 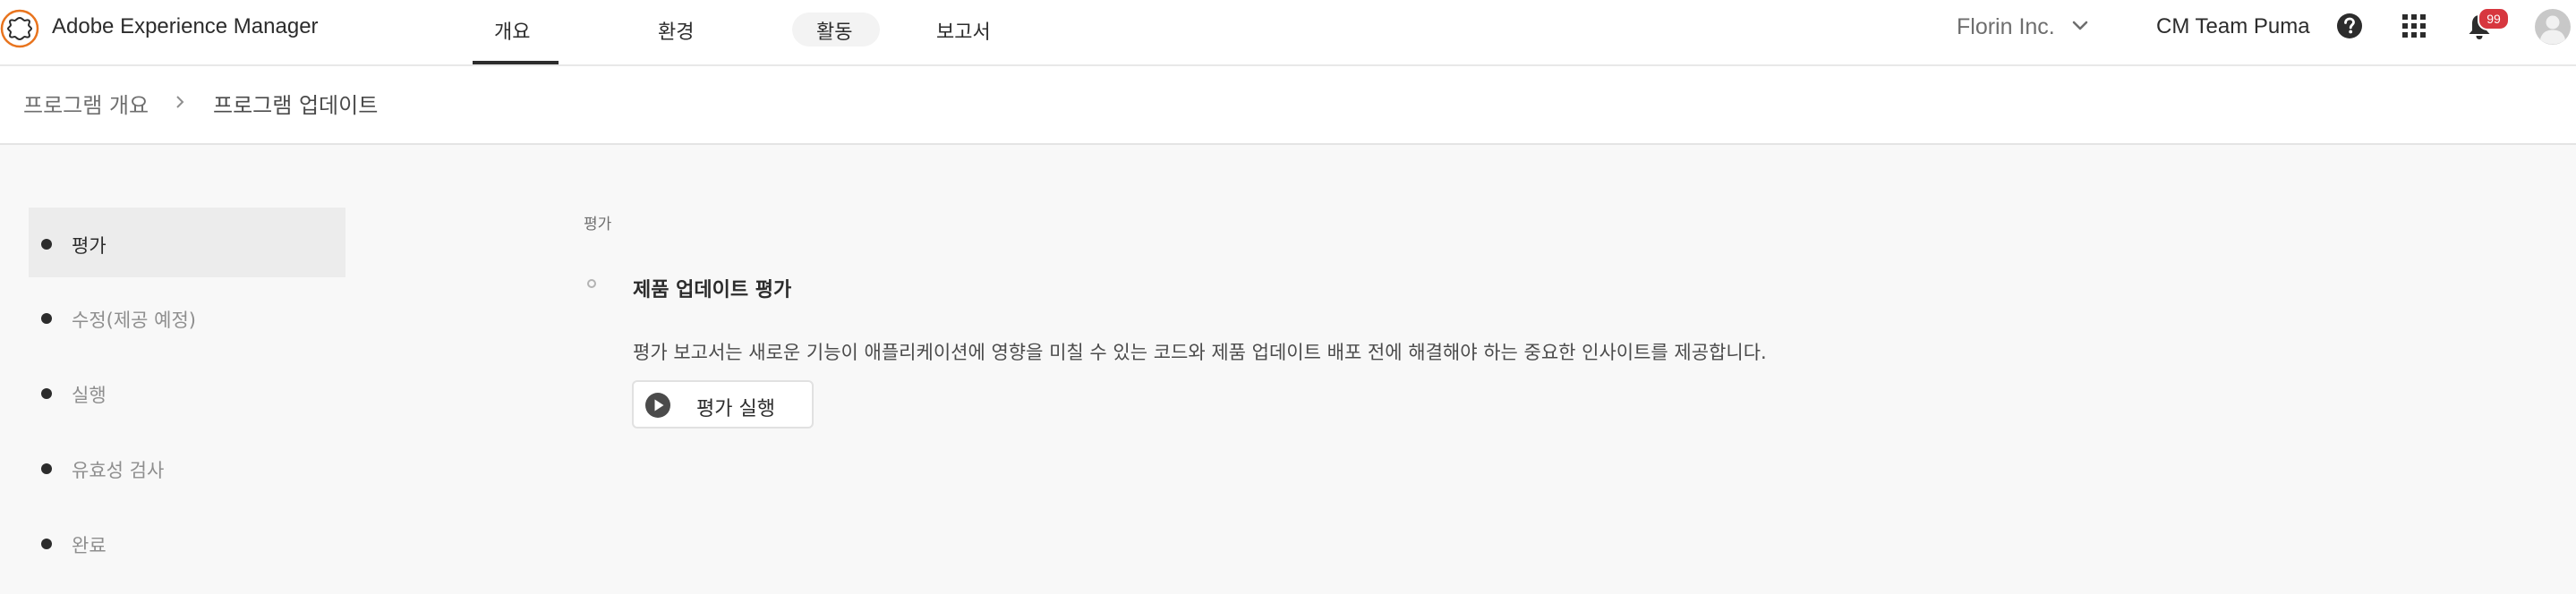 I want to click on chevron-down-icon, so click(x=2080, y=25).